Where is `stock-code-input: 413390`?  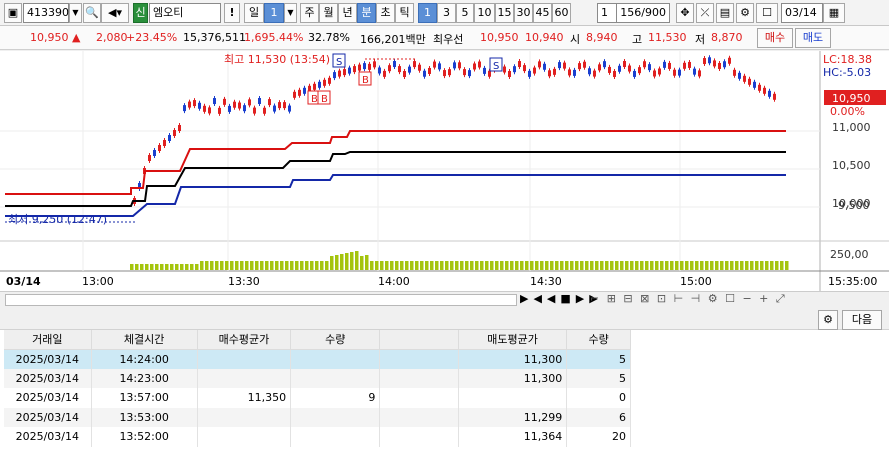
stock-code-input: 413390 is located at coordinates (46, 13).